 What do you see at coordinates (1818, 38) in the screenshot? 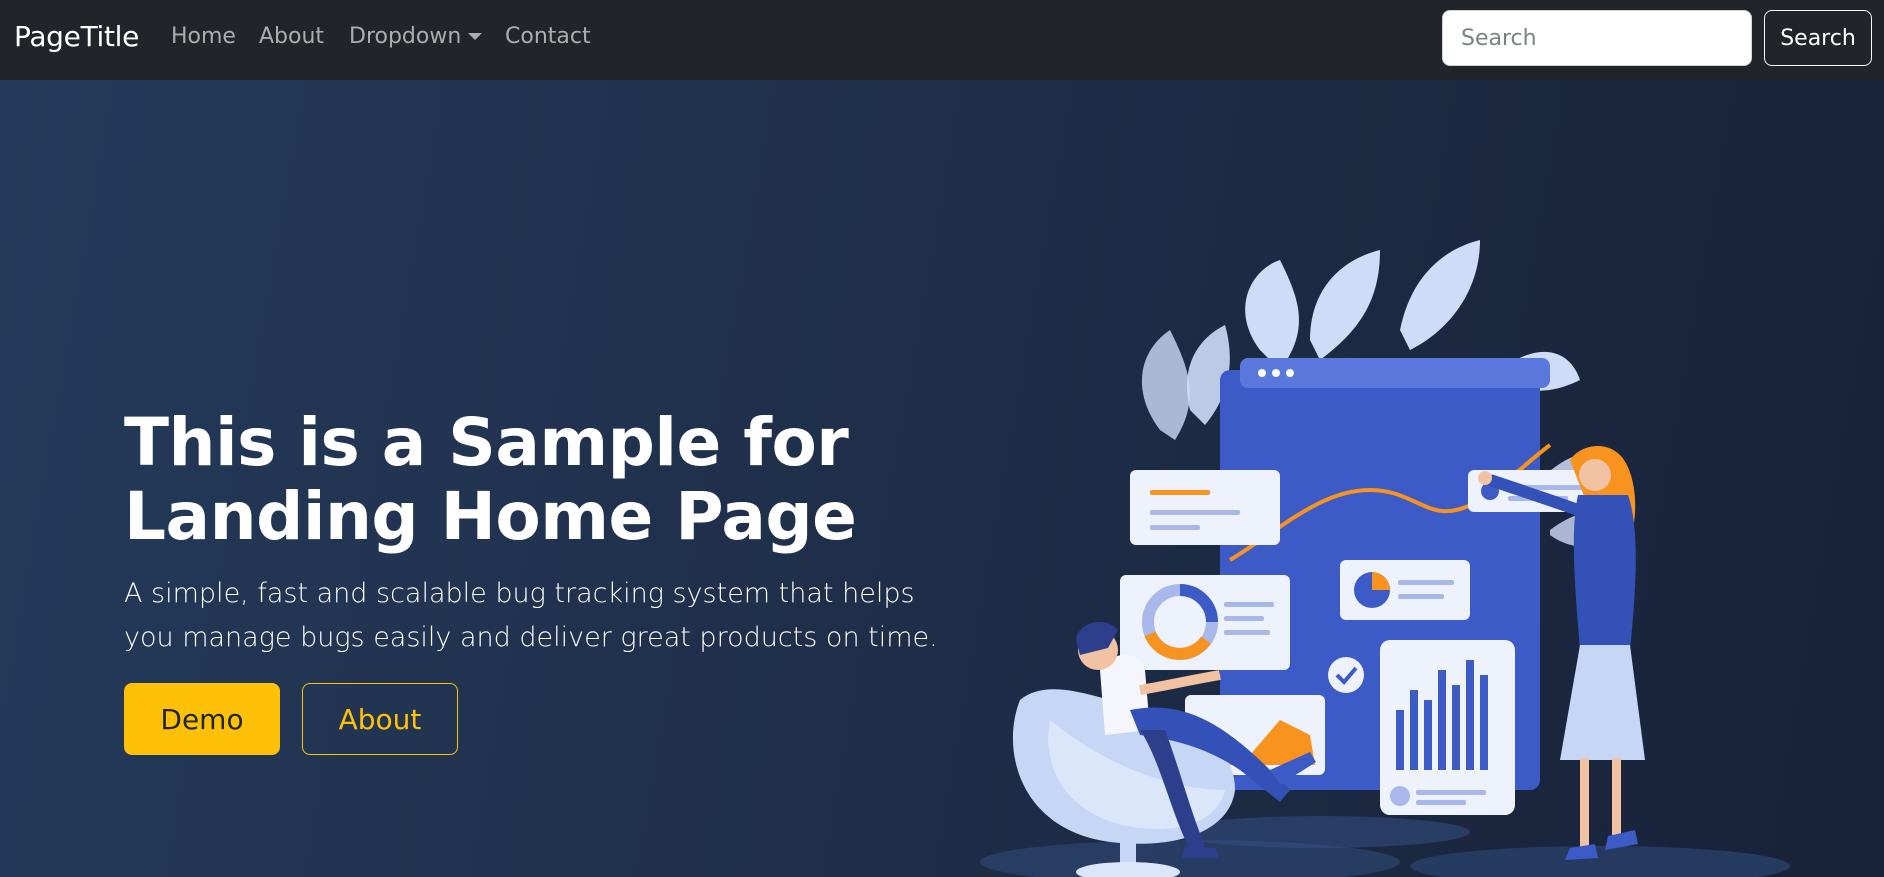
I see `search-button: Search` at bounding box center [1818, 38].